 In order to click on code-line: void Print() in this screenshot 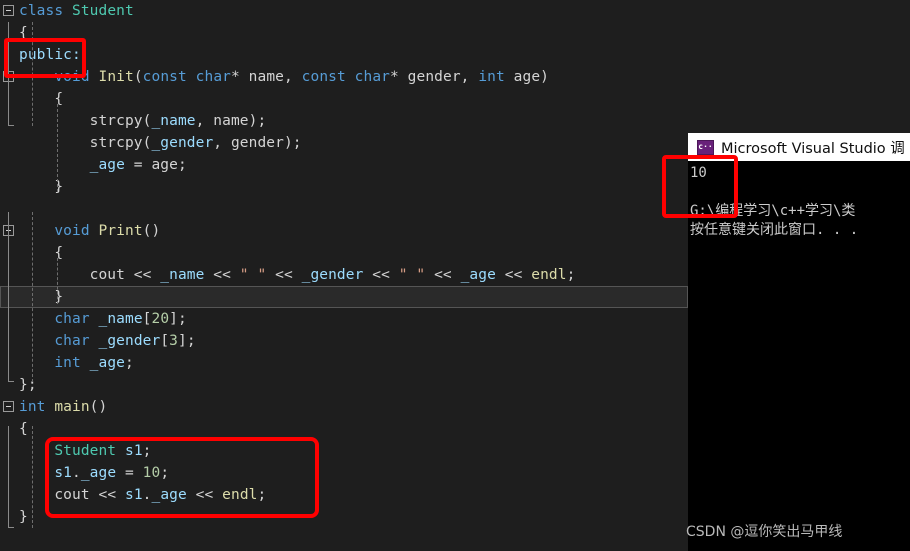, I will do `click(344, 231)`.